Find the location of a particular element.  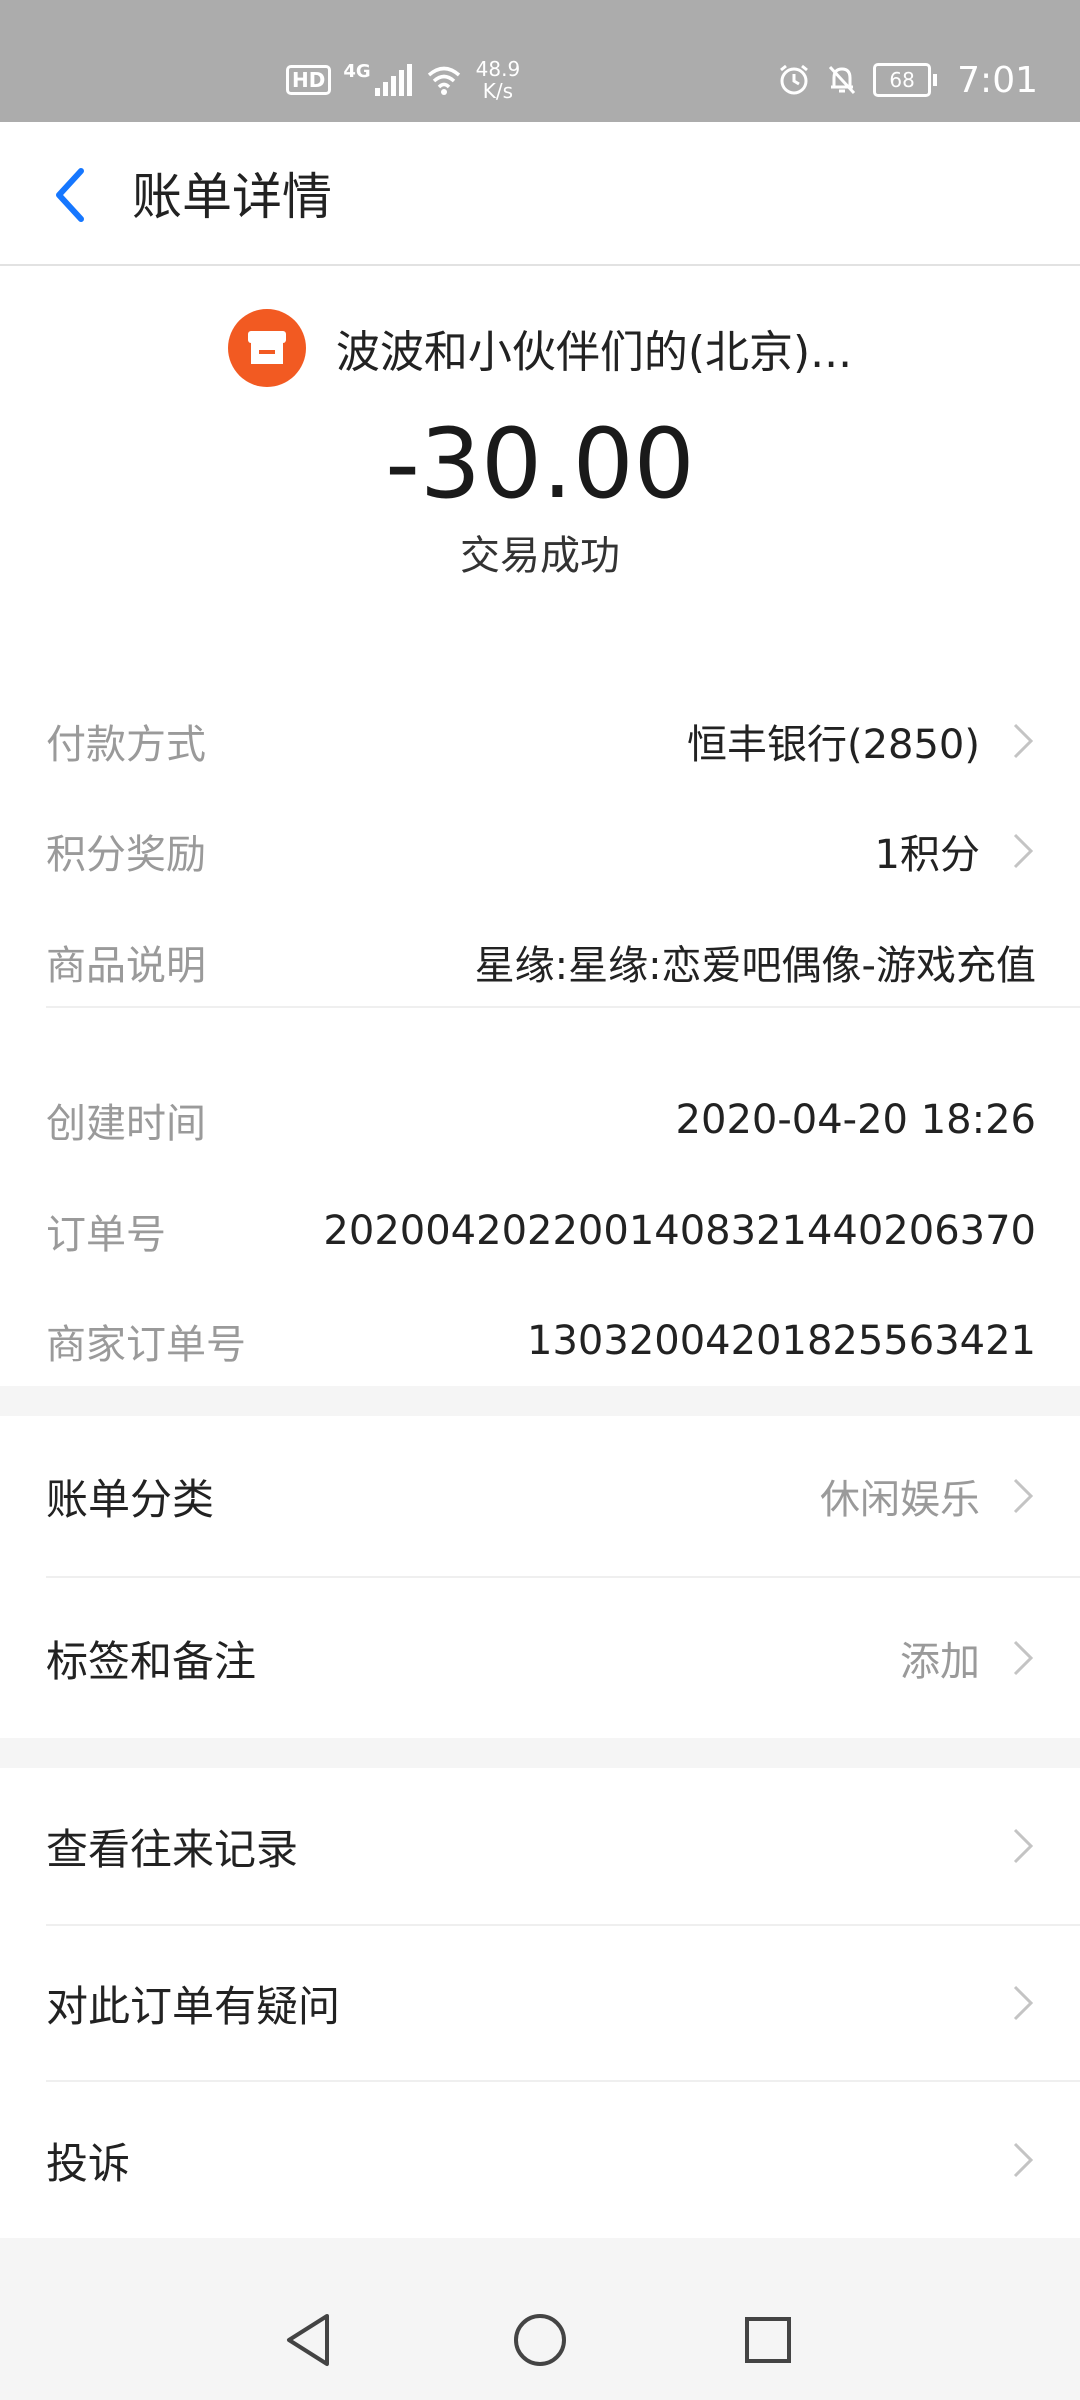

signal-icon is located at coordinates (393, 80).